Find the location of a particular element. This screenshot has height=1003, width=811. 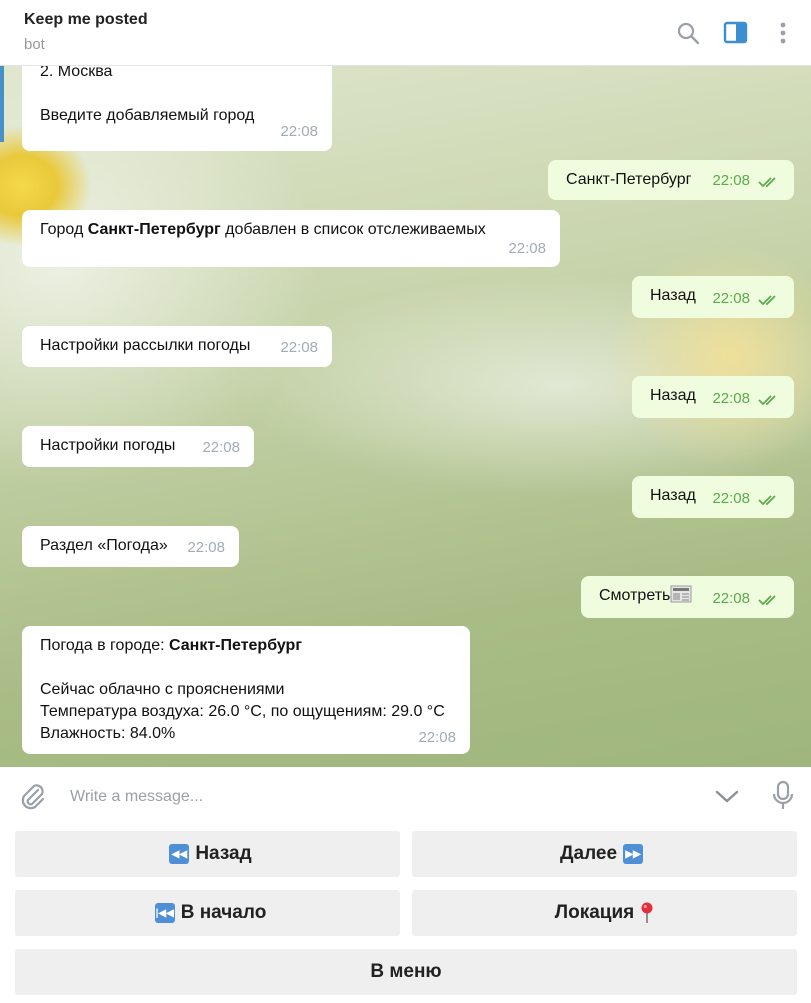

message-text: Раздел «Погода» is located at coordinates (104, 545).